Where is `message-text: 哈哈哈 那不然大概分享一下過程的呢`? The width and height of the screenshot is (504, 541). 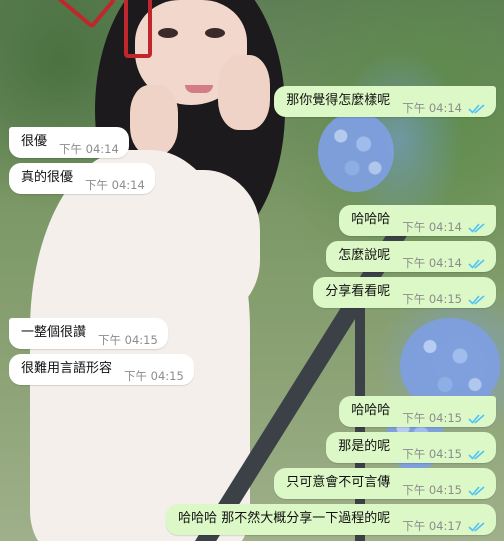
message-text: 哈哈哈 那不然大概分享一下過程的呢 is located at coordinates (284, 518).